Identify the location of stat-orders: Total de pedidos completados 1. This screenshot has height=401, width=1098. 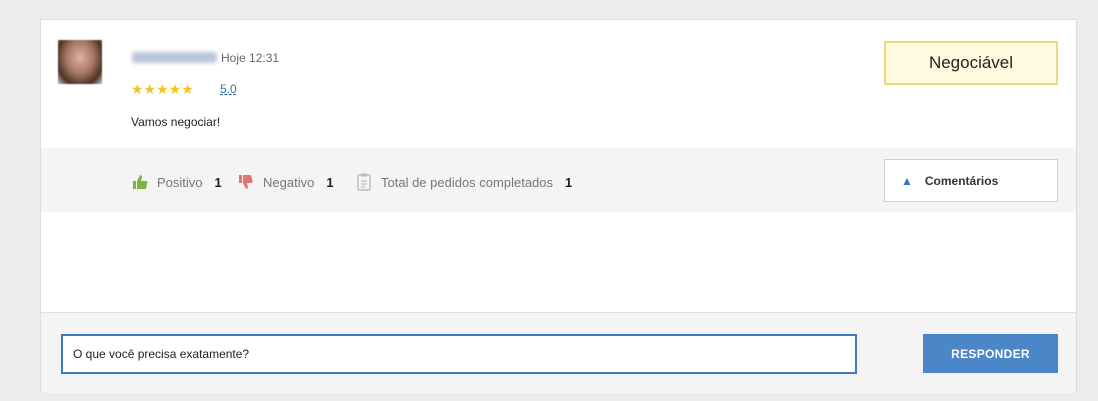
(463, 182).